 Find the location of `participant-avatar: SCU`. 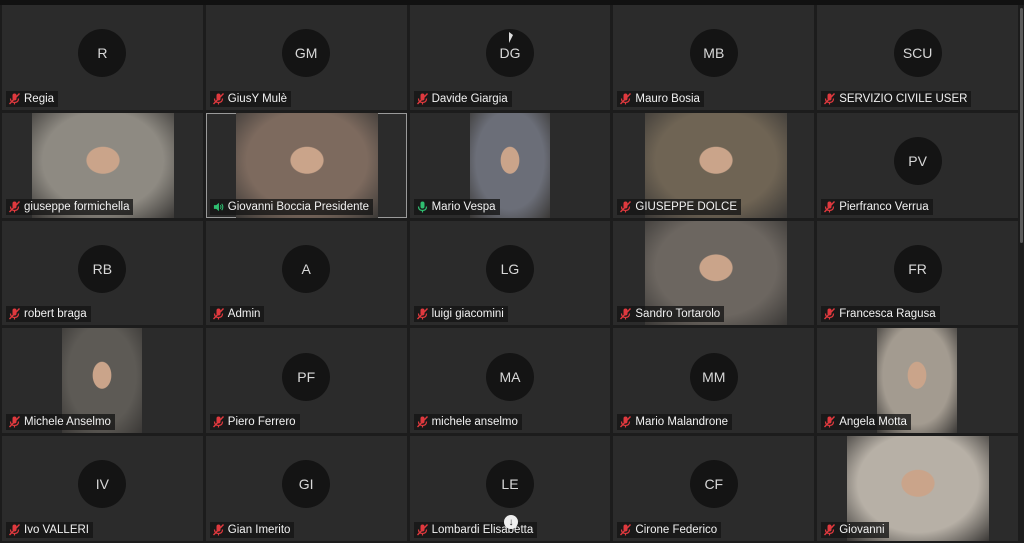

participant-avatar: SCU is located at coordinates (917, 53).